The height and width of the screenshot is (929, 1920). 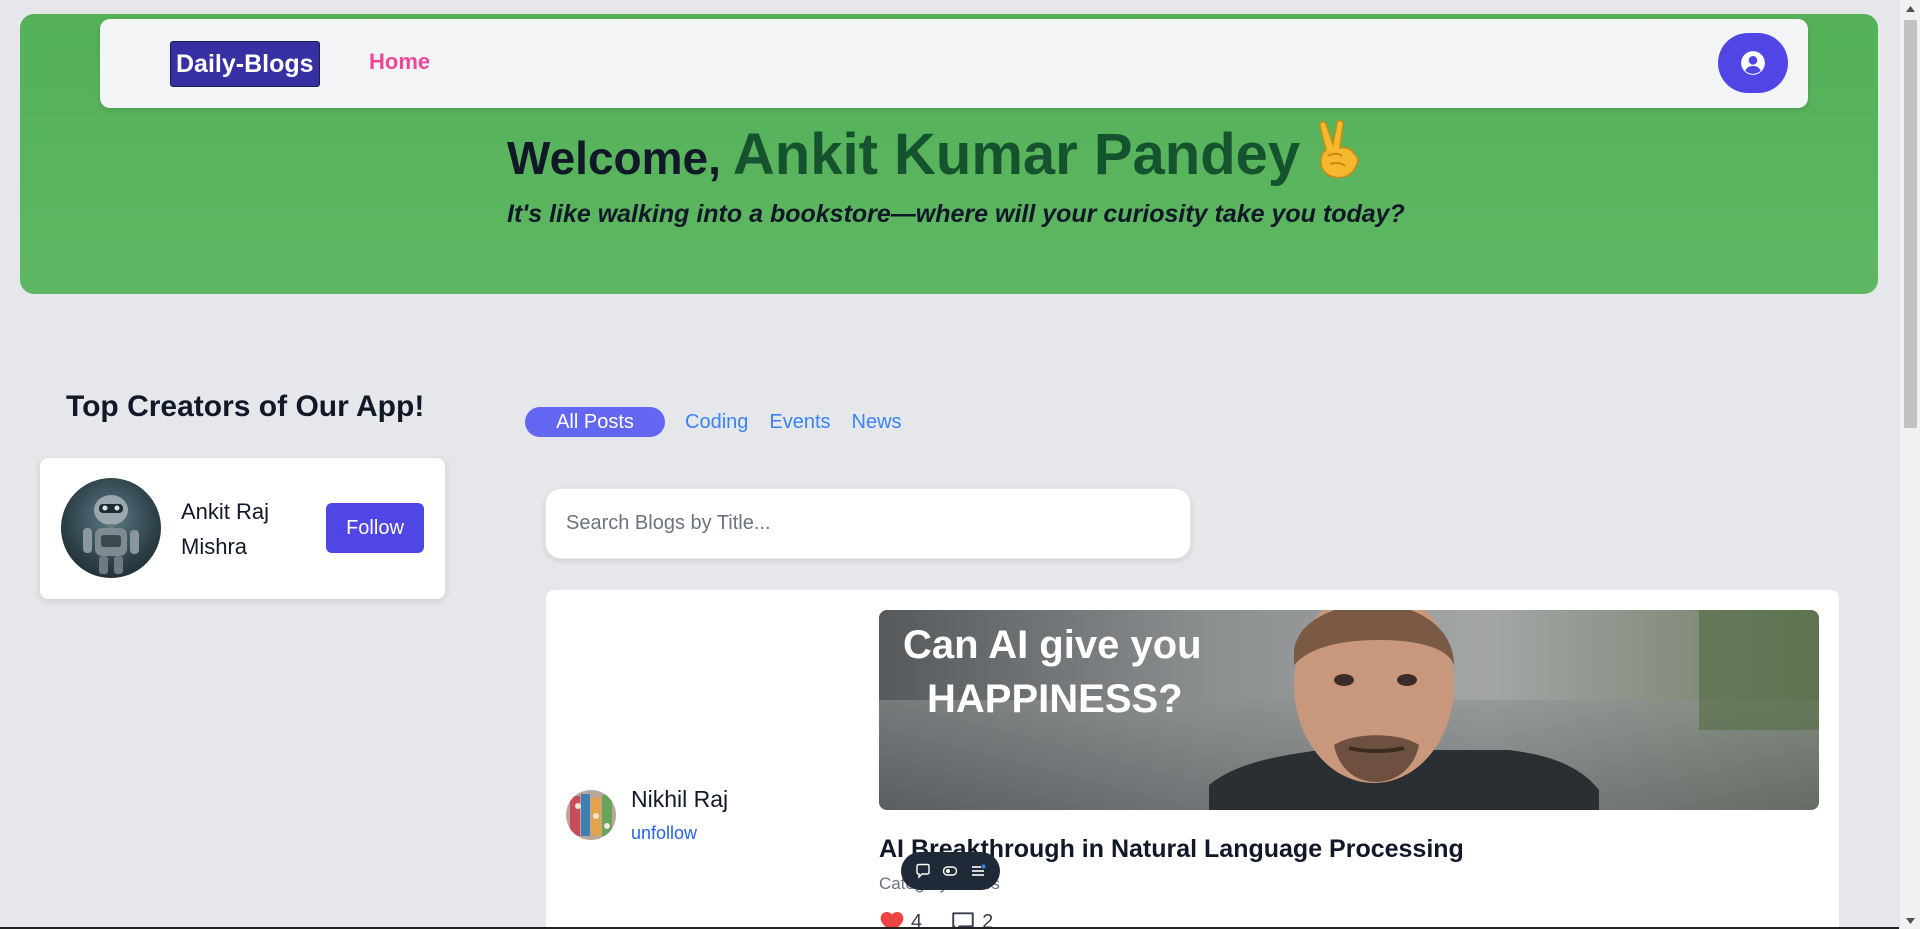 I want to click on top-creators-title: Top Creators of Our App!, so click(x=245, y=406).